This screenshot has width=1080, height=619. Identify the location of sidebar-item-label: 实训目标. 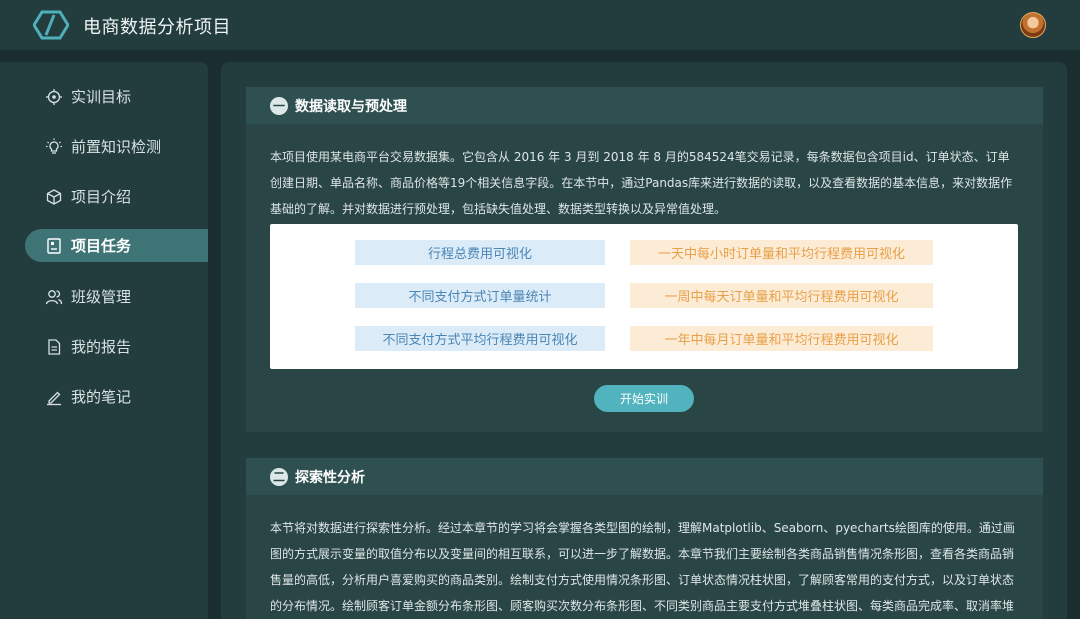
(101, 97).